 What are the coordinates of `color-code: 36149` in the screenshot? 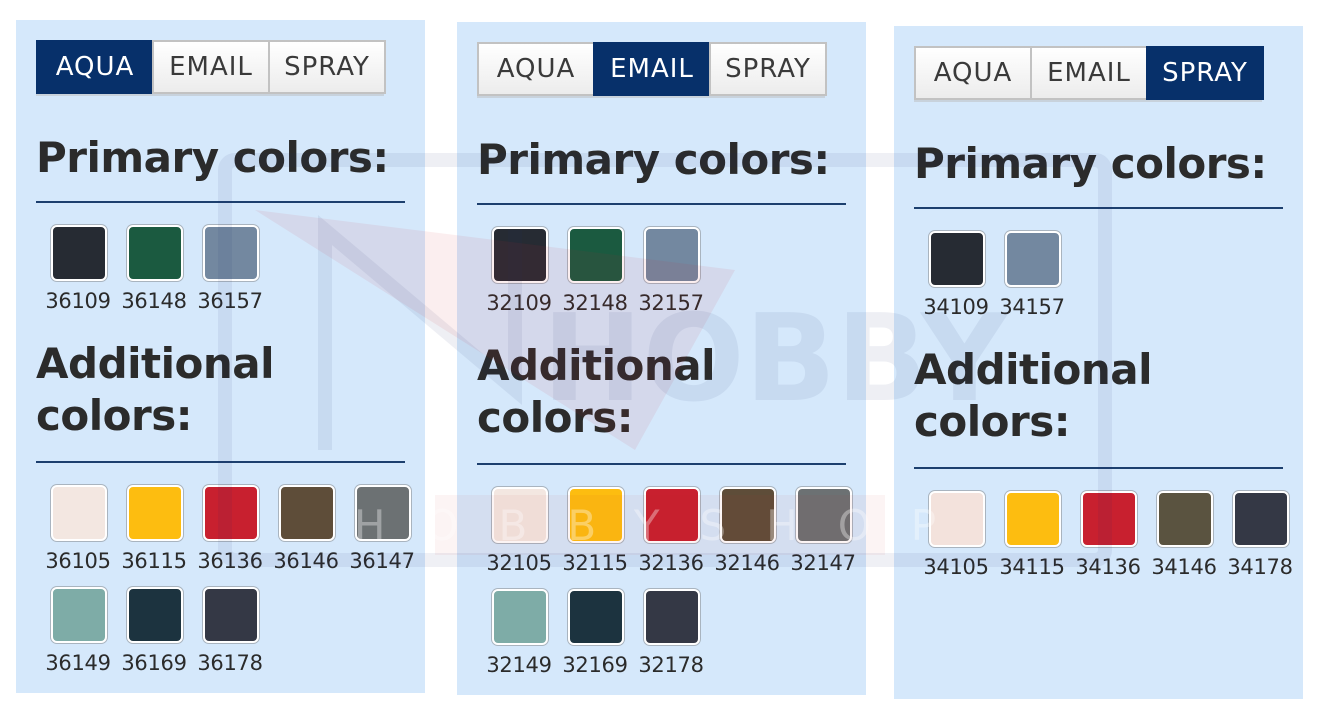 It's located at (78, 663).